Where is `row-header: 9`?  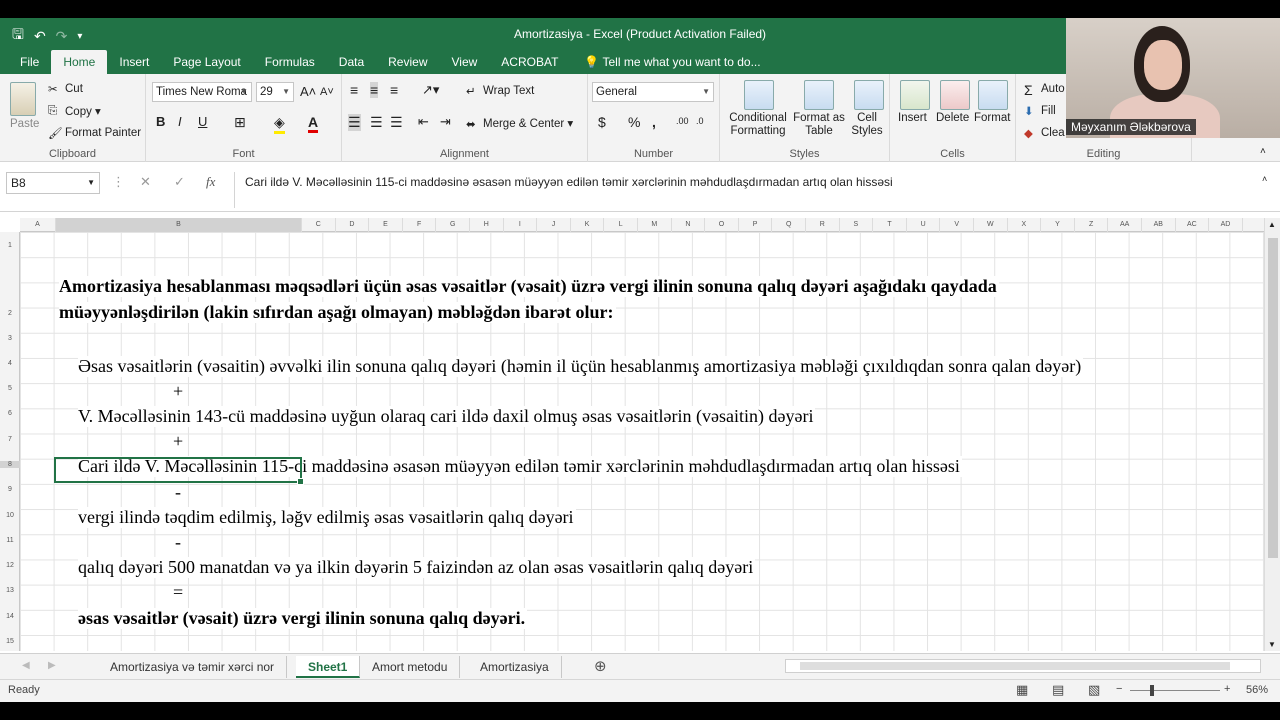
row-header: 9 is located at coordinates (10, 489).